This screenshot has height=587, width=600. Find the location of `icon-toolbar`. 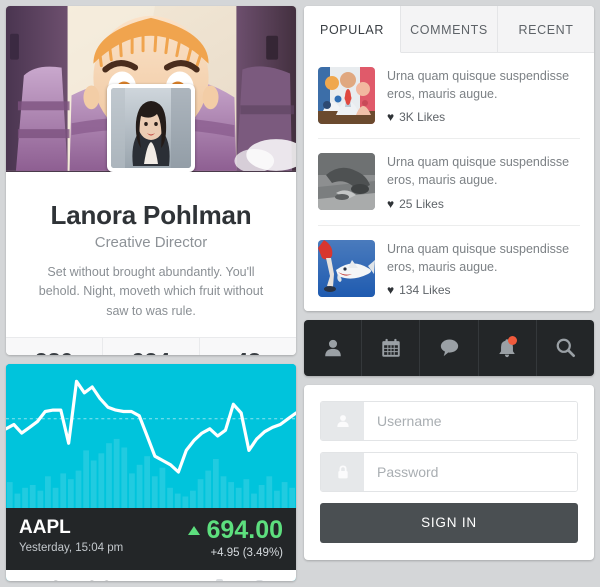

icon-toolbar is located at coordinates (449, 347).